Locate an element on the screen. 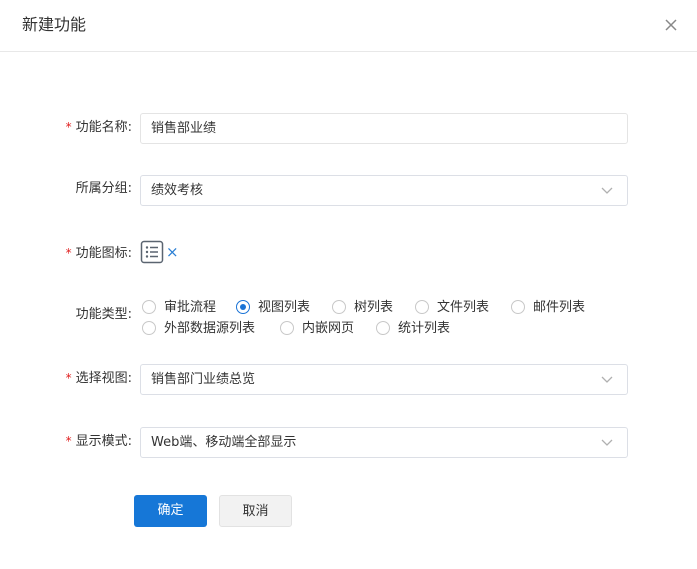 This screenshot has width=697, height=569. form-row-view: * 选择视图: 销售部门业绩总览 is located at coordinates (348, 379).